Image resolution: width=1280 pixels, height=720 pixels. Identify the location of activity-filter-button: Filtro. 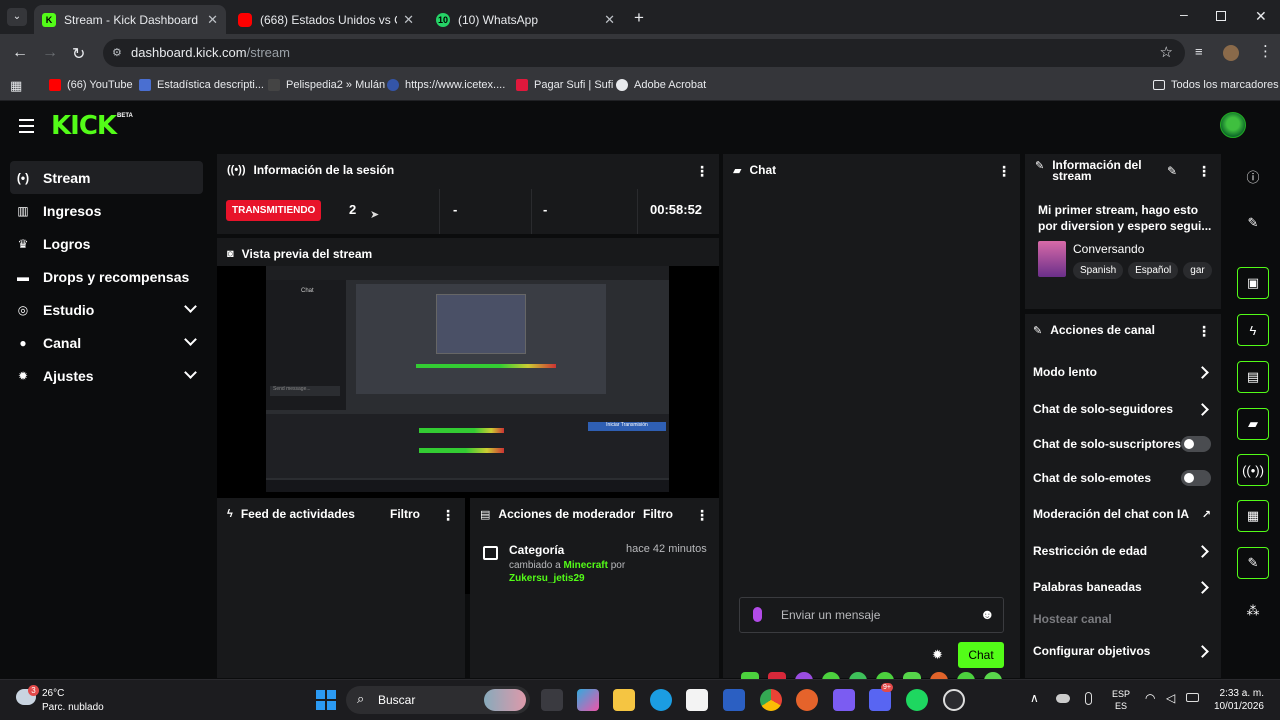
(405, 514).